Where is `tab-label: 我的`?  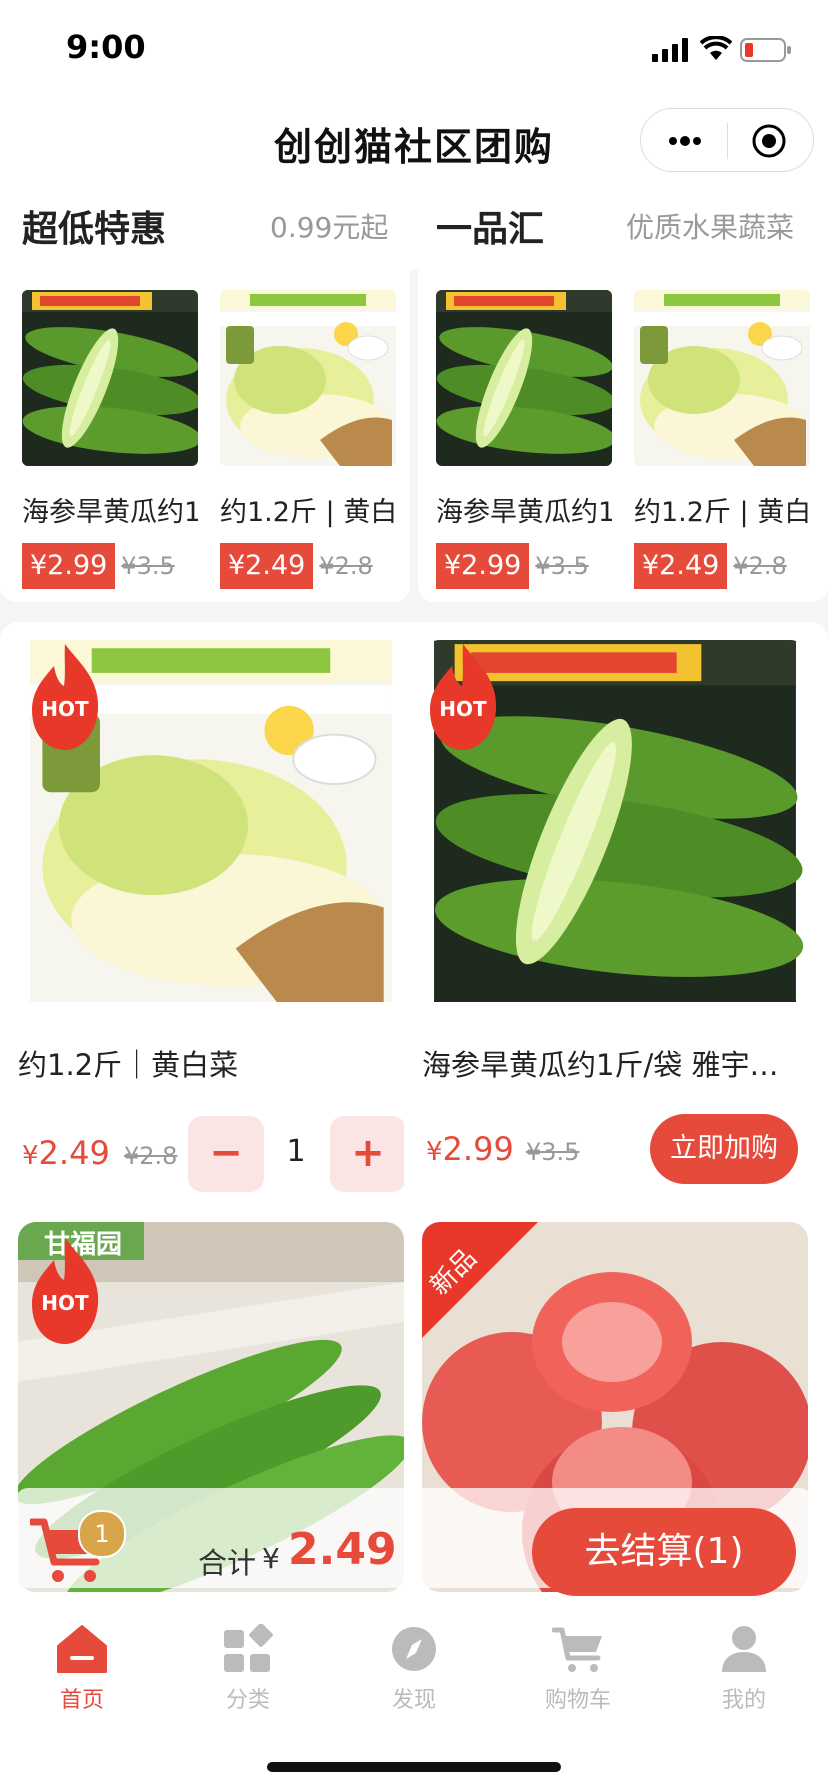 tab-label: 我的 is located at coordinates (743, 1700).